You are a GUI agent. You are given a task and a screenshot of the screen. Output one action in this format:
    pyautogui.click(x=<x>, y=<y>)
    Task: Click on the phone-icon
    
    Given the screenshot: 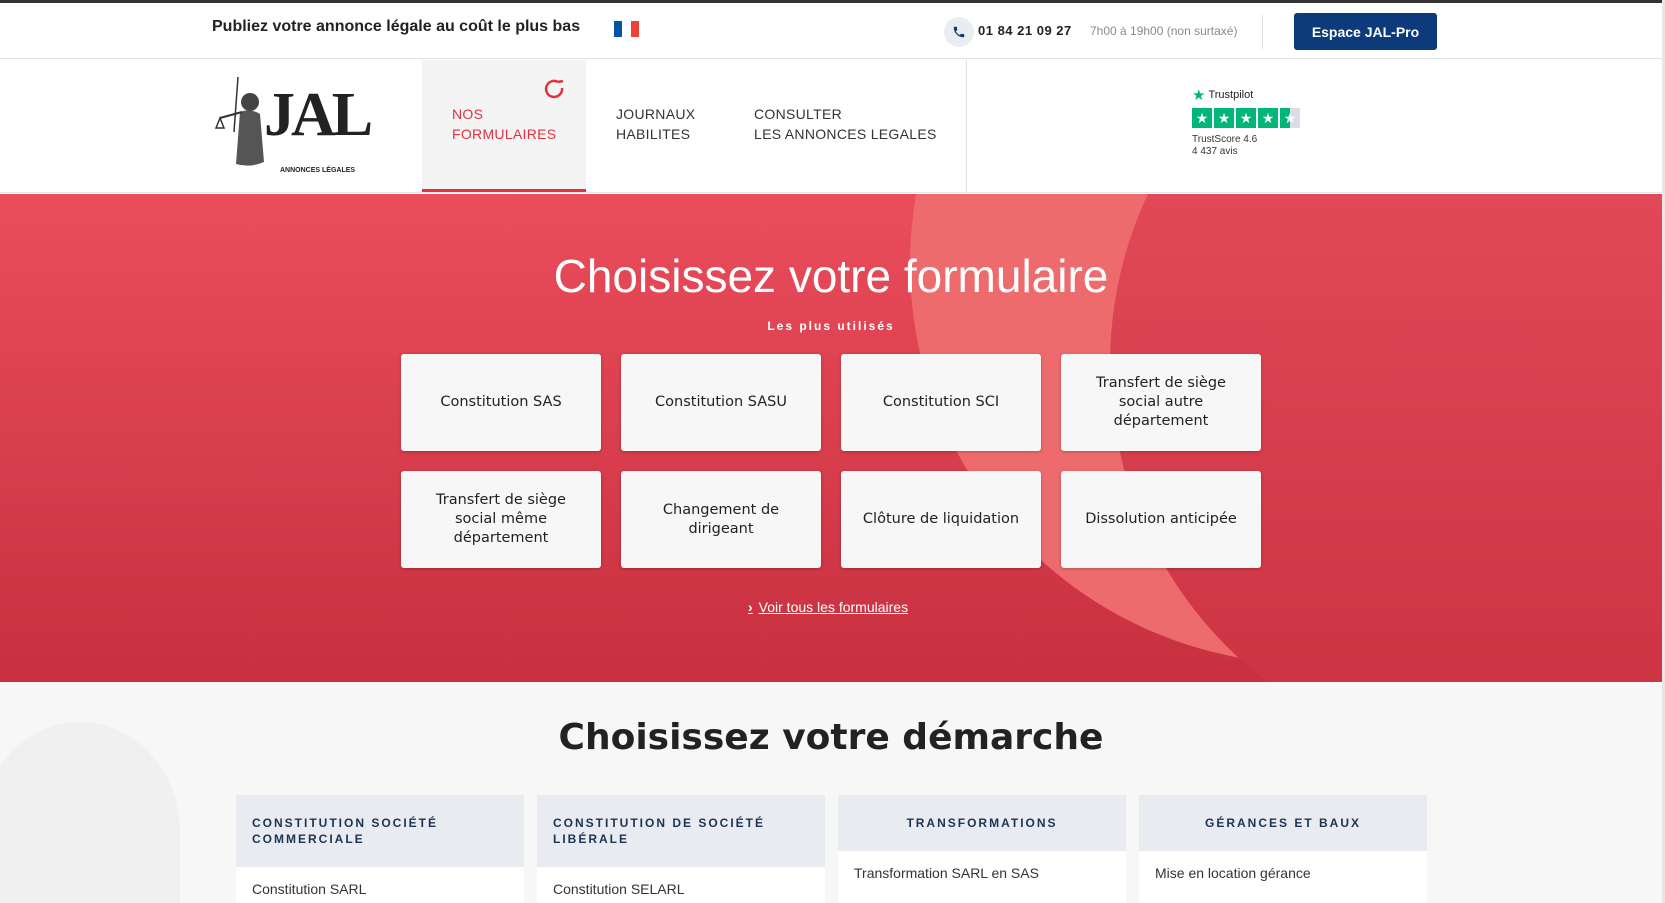 What is the action you would take?
    pyautogui.click(x=959, y=32)
    